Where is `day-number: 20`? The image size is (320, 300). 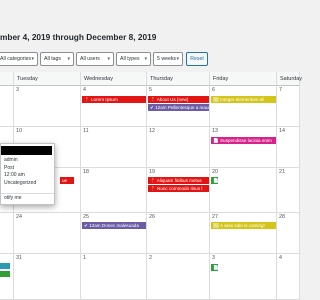
day-number: 20 is located at coordinates (215, 172).